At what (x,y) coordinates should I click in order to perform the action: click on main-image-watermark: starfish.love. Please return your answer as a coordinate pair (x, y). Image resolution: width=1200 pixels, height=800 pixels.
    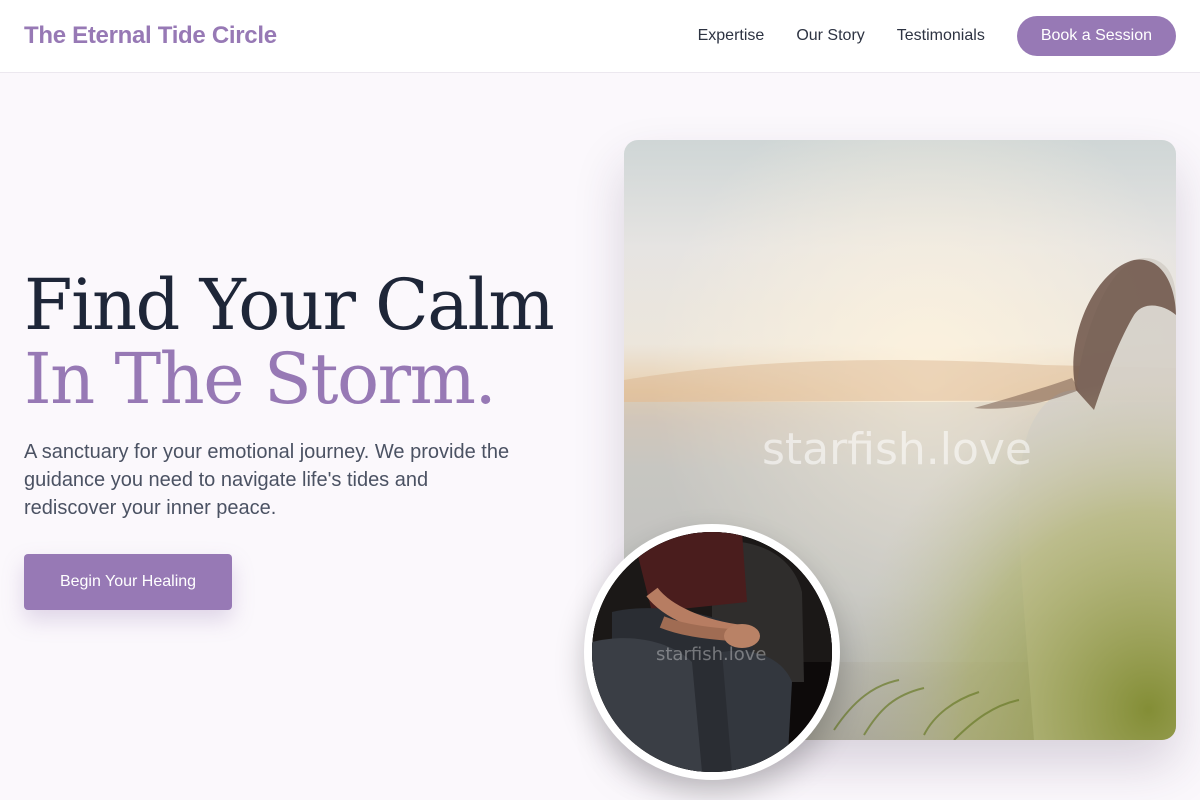
    Looking at the image, I should click on (897, 449).